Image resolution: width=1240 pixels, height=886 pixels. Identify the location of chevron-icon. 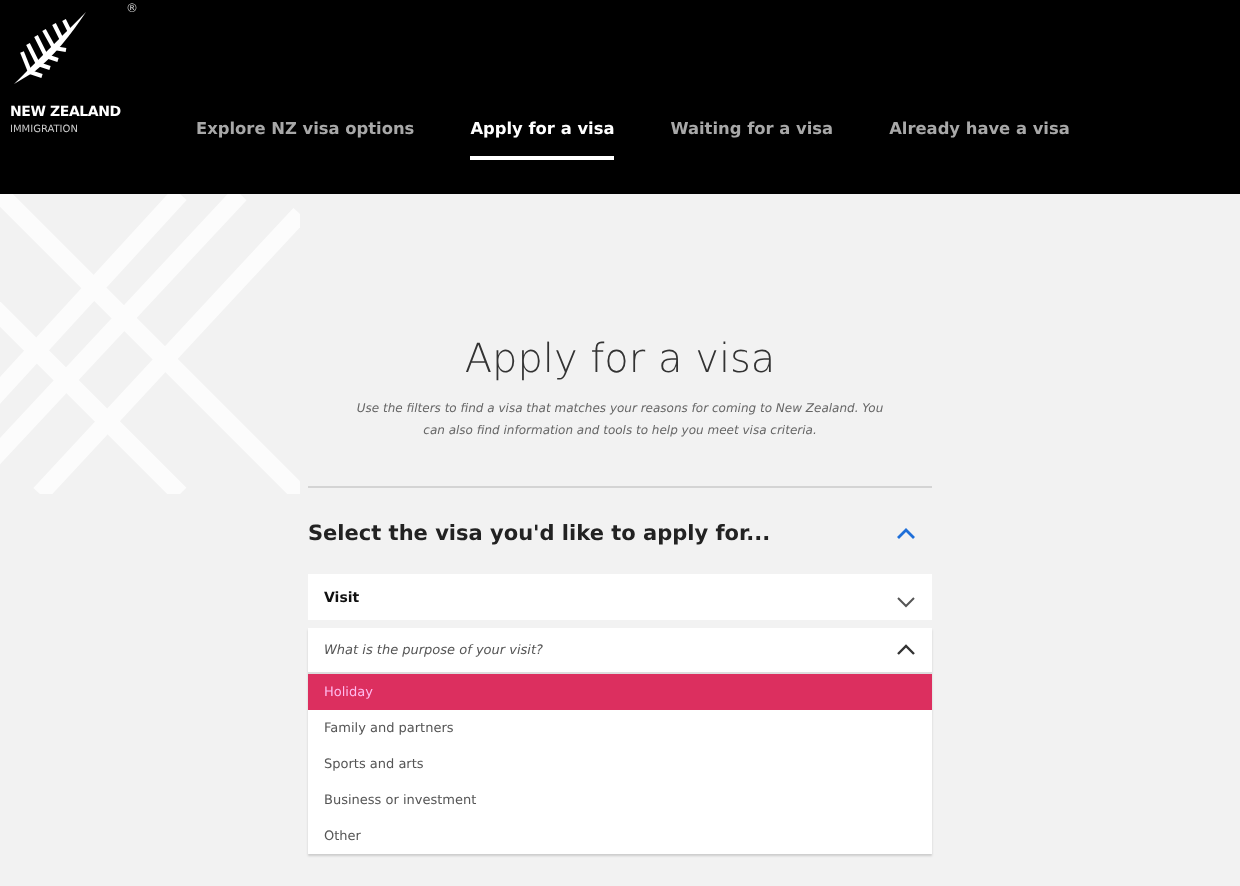
(906, 534).